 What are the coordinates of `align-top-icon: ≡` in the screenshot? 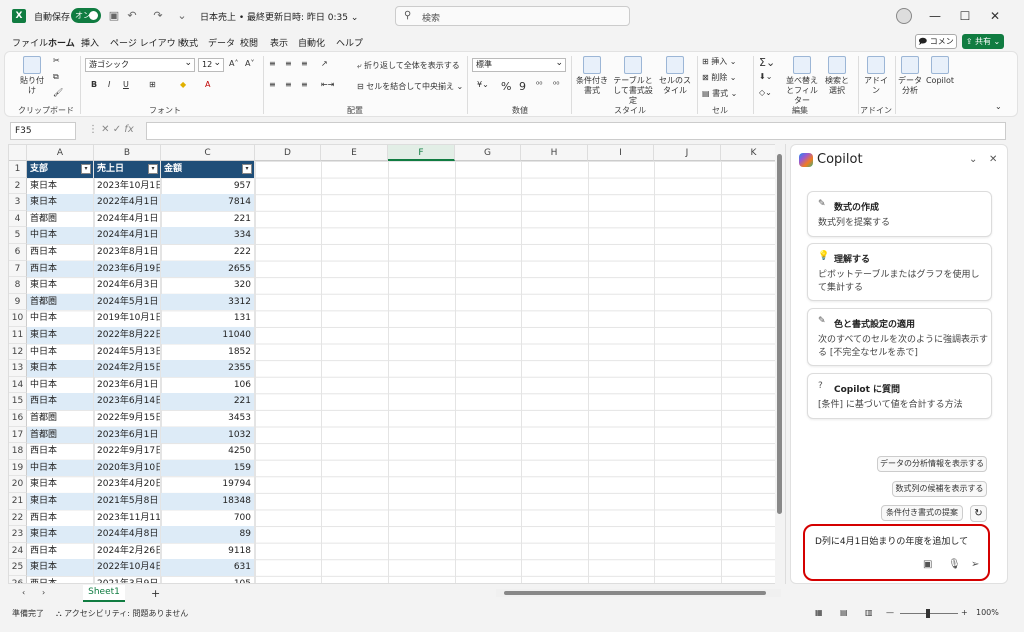 It's located at (272, 63).